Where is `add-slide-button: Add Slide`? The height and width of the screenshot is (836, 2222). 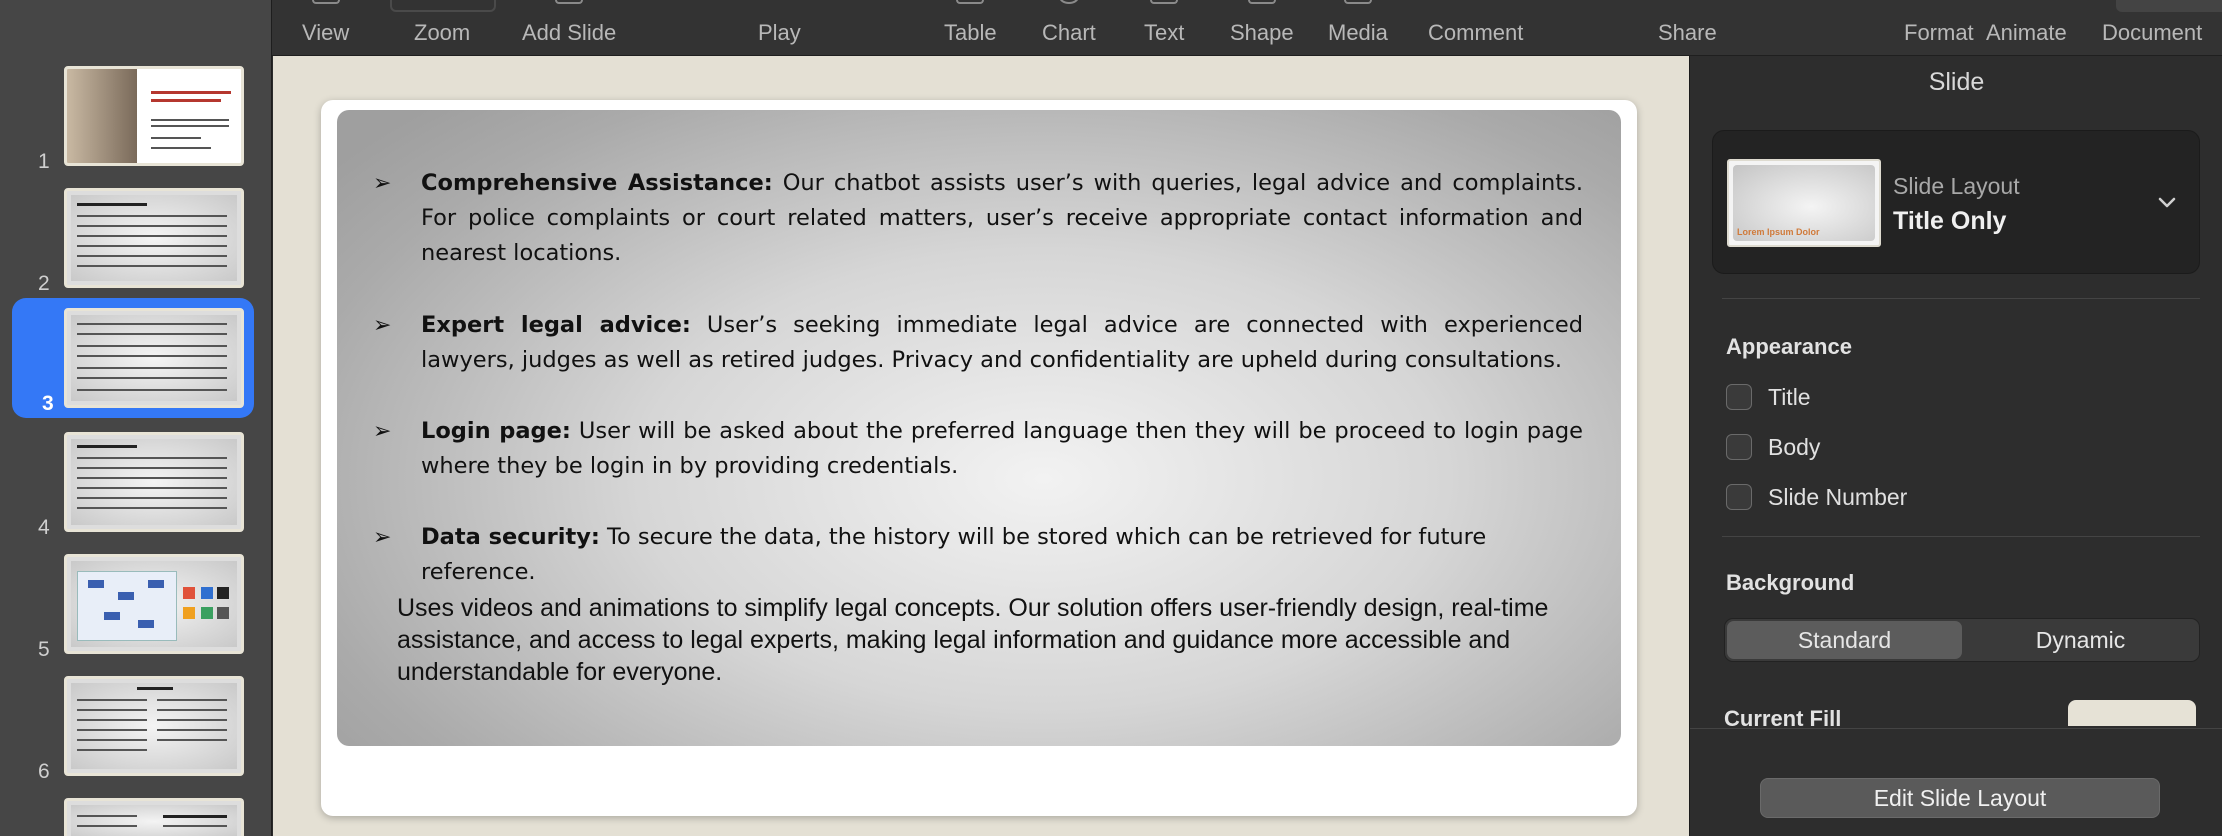
add-slide-button: Add Slide is located at coordinates (569, 28).